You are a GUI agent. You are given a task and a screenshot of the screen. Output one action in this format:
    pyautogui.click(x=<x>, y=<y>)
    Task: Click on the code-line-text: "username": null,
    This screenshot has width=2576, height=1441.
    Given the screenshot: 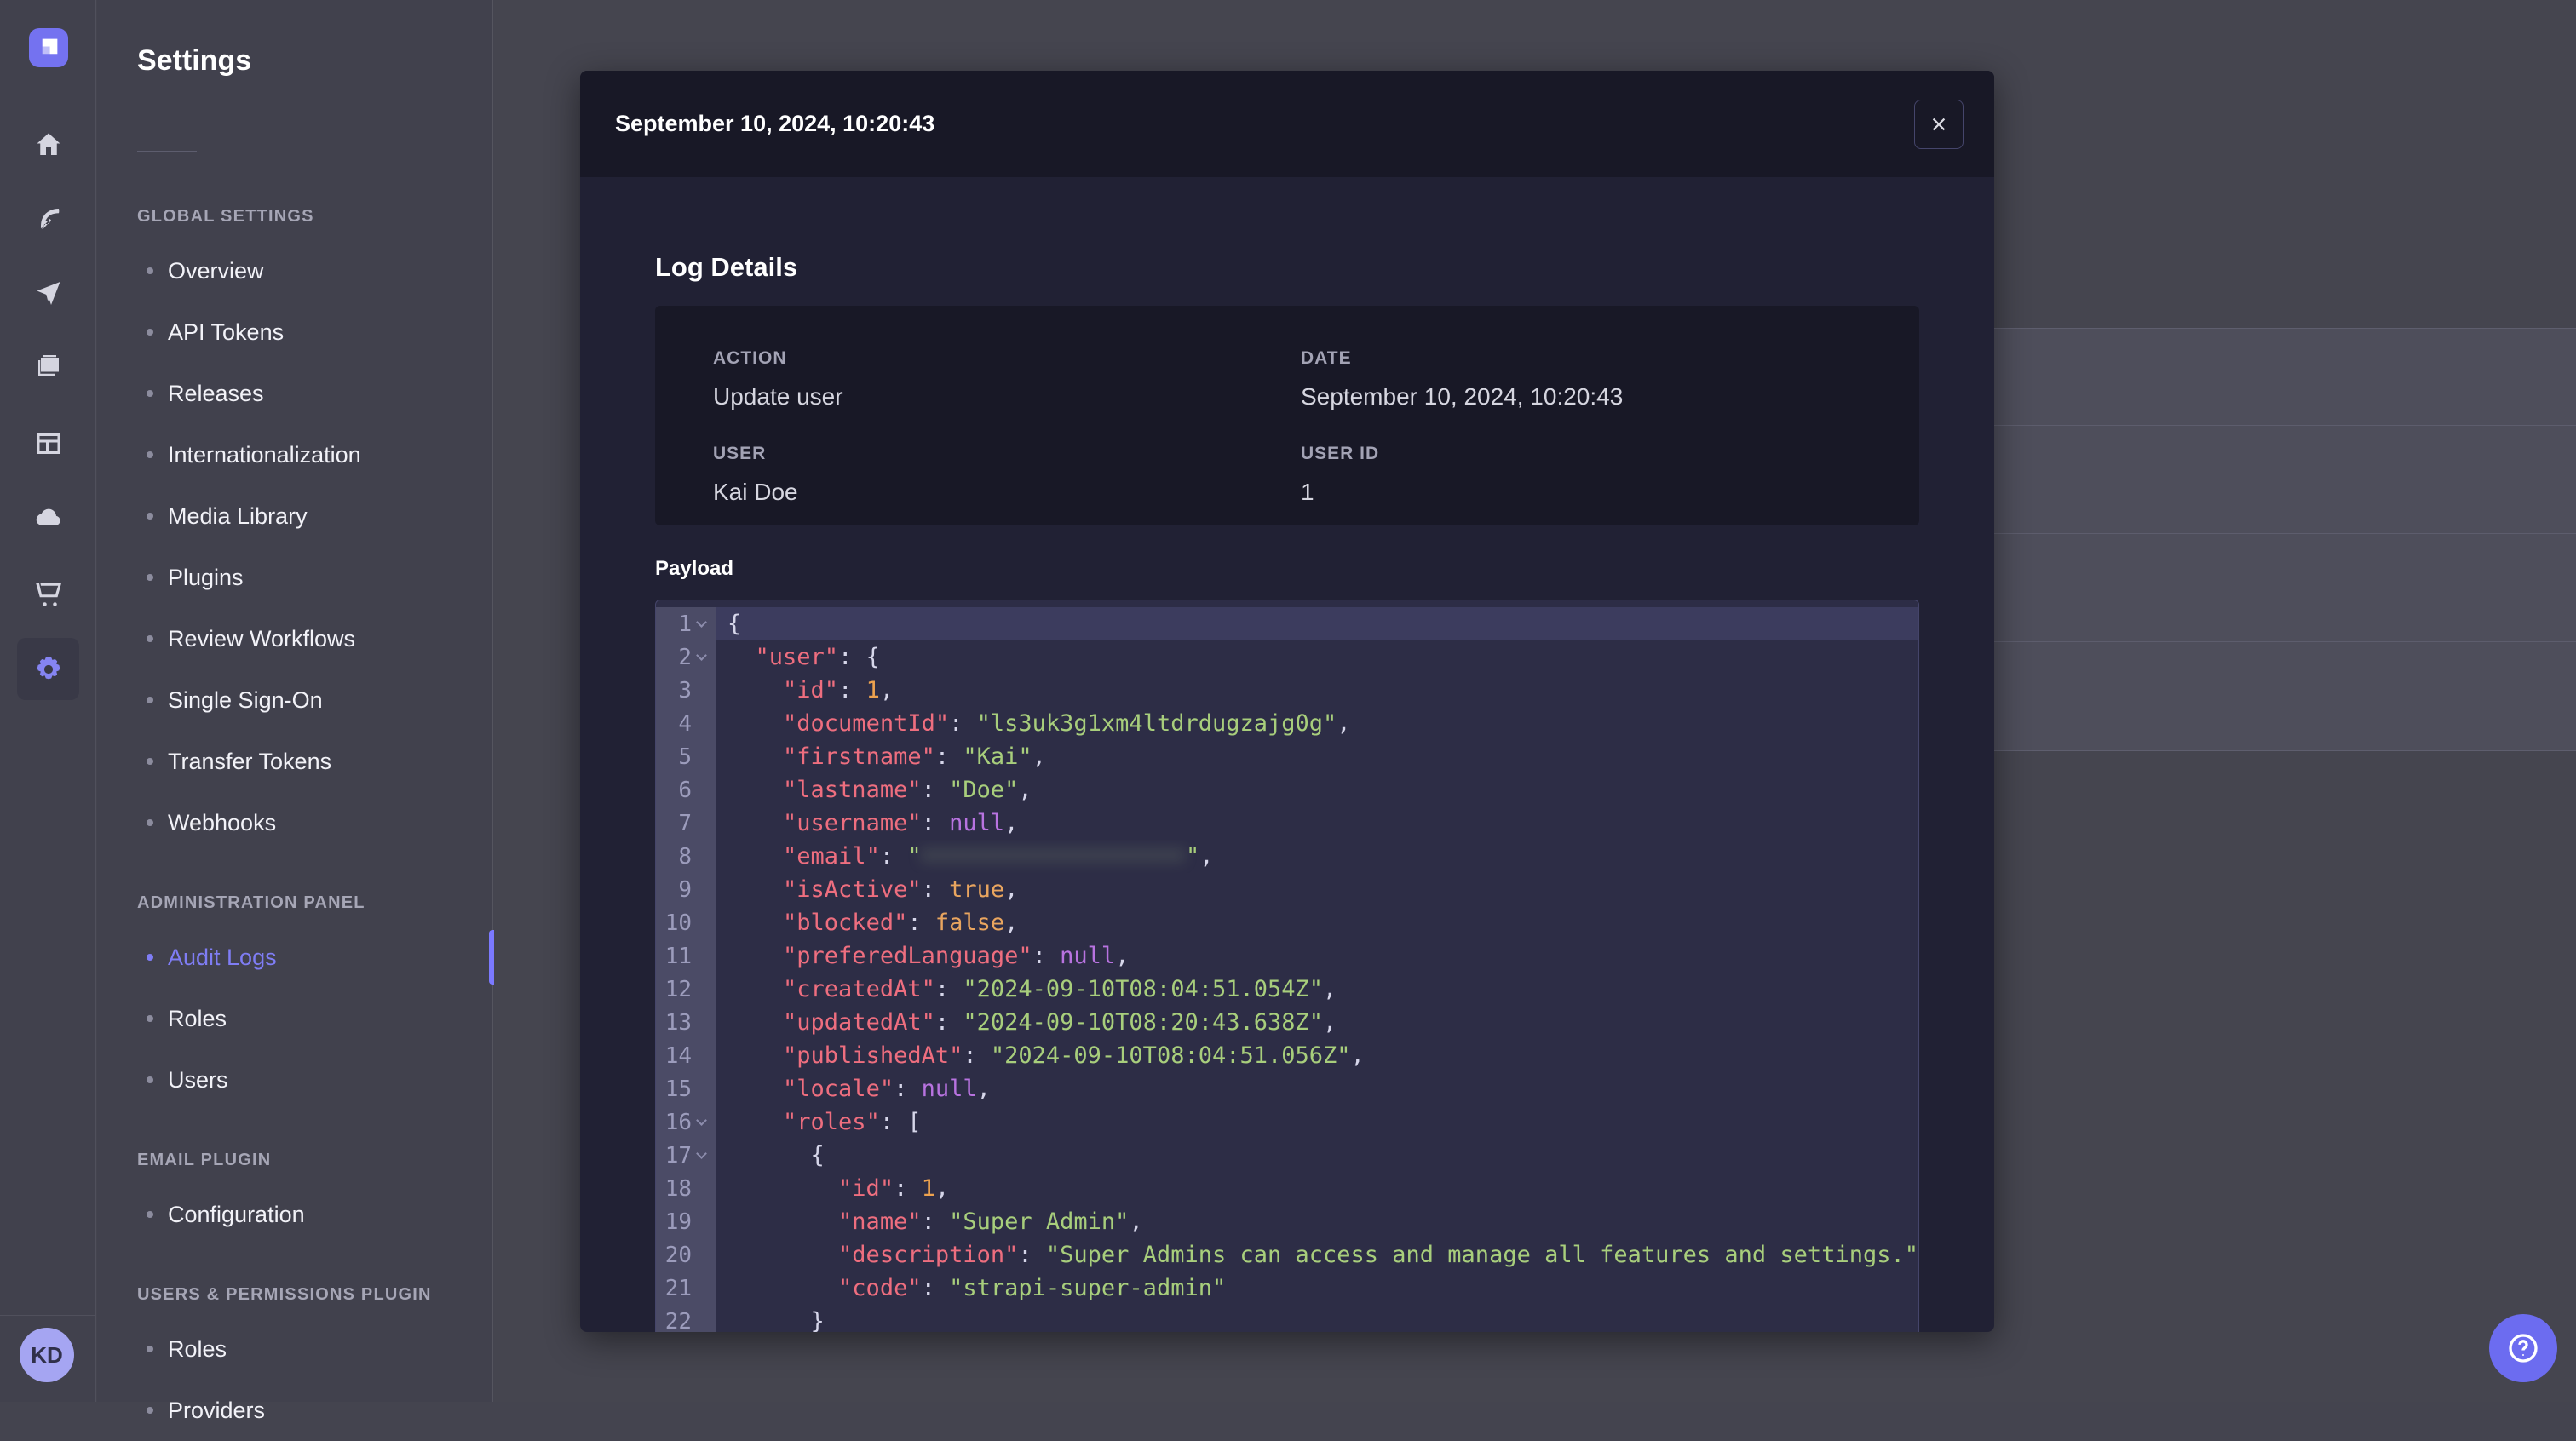 What is the action you would take?
    pyautogui.click(x=901, y=823)
    